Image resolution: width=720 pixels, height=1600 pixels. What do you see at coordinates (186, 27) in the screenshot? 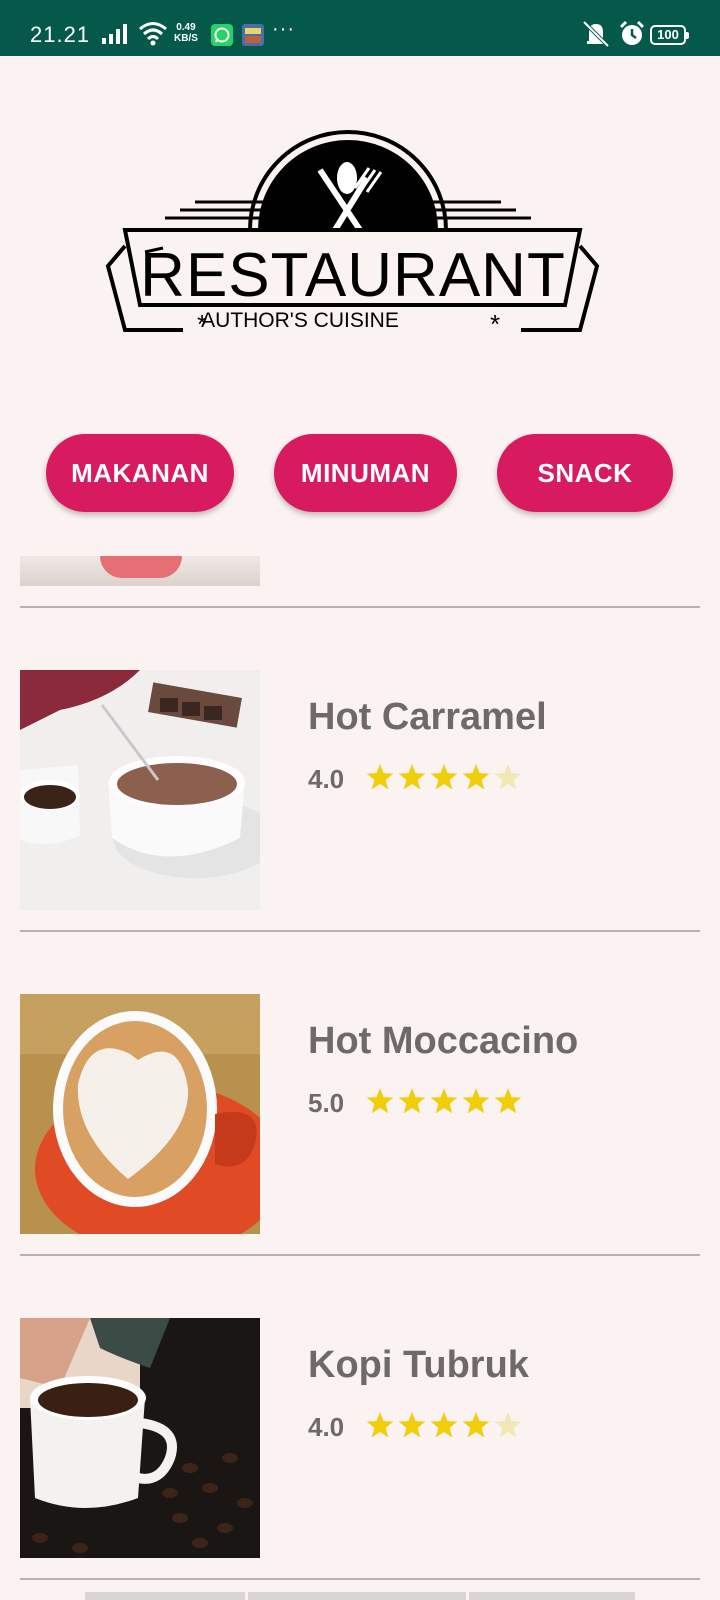
I see `network-speed-value: 0.49` at bounding box center [186, 27].